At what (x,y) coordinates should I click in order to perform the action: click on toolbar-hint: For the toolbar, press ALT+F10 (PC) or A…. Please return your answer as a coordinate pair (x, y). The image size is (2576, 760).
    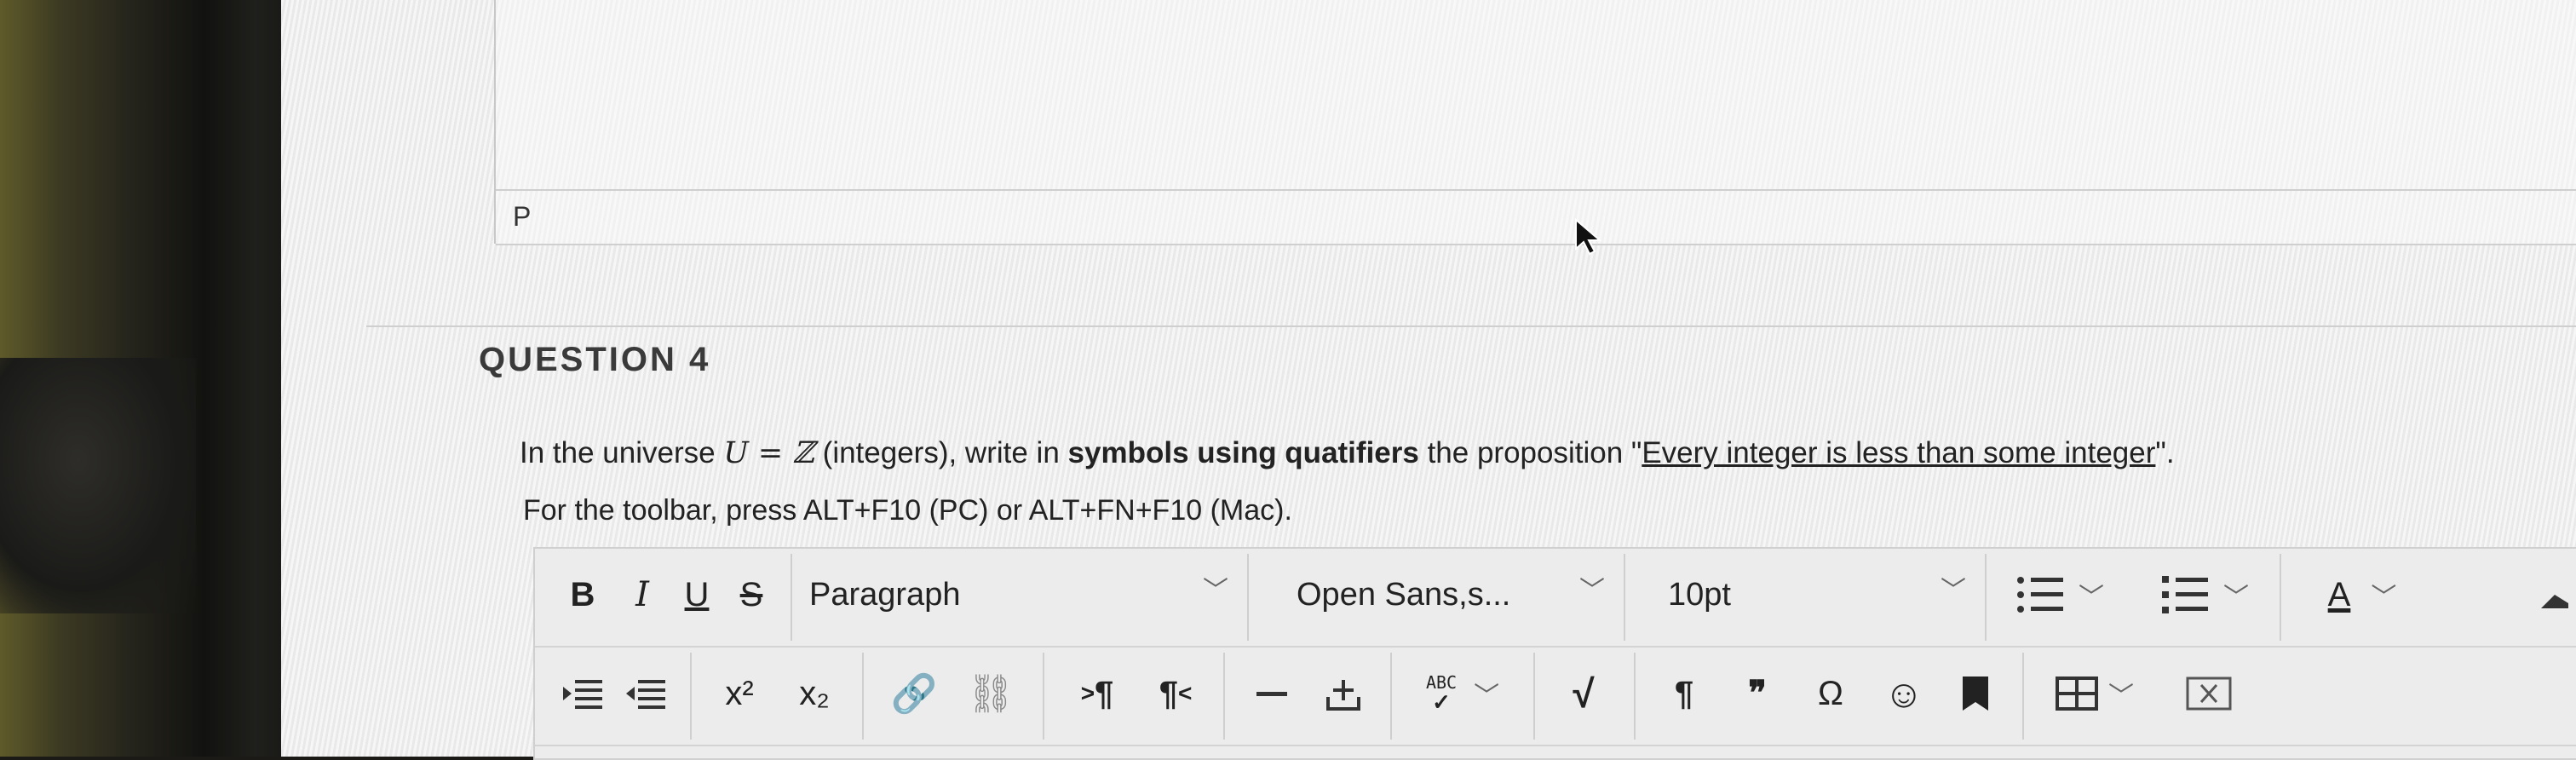
    Looking at the image, I should click on (907, 511).